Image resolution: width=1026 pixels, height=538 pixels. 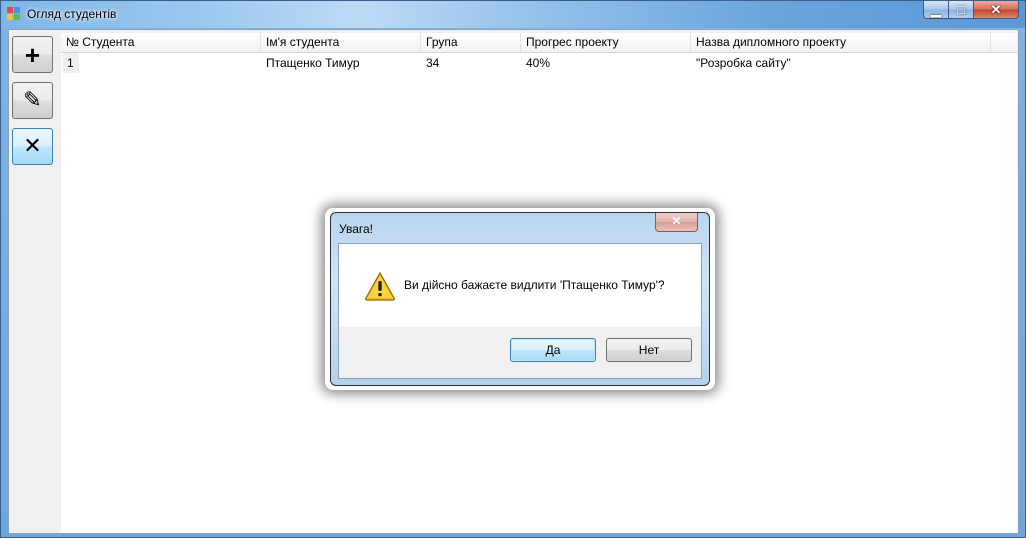 What do you see at coordinates (553, 350) in the screenshot?
I see `yes-button: Да` at bounding box center [553, 350].